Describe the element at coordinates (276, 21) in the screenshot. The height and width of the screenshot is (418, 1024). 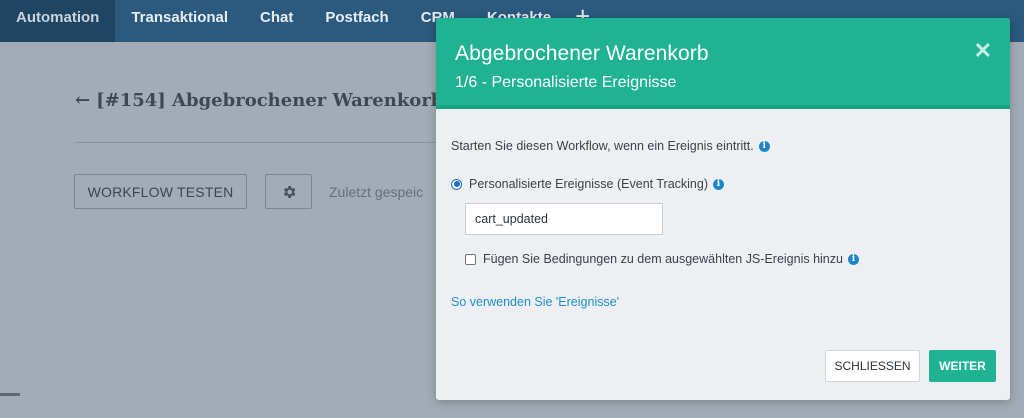
I see `nav-item-chat: Chat` at that location.